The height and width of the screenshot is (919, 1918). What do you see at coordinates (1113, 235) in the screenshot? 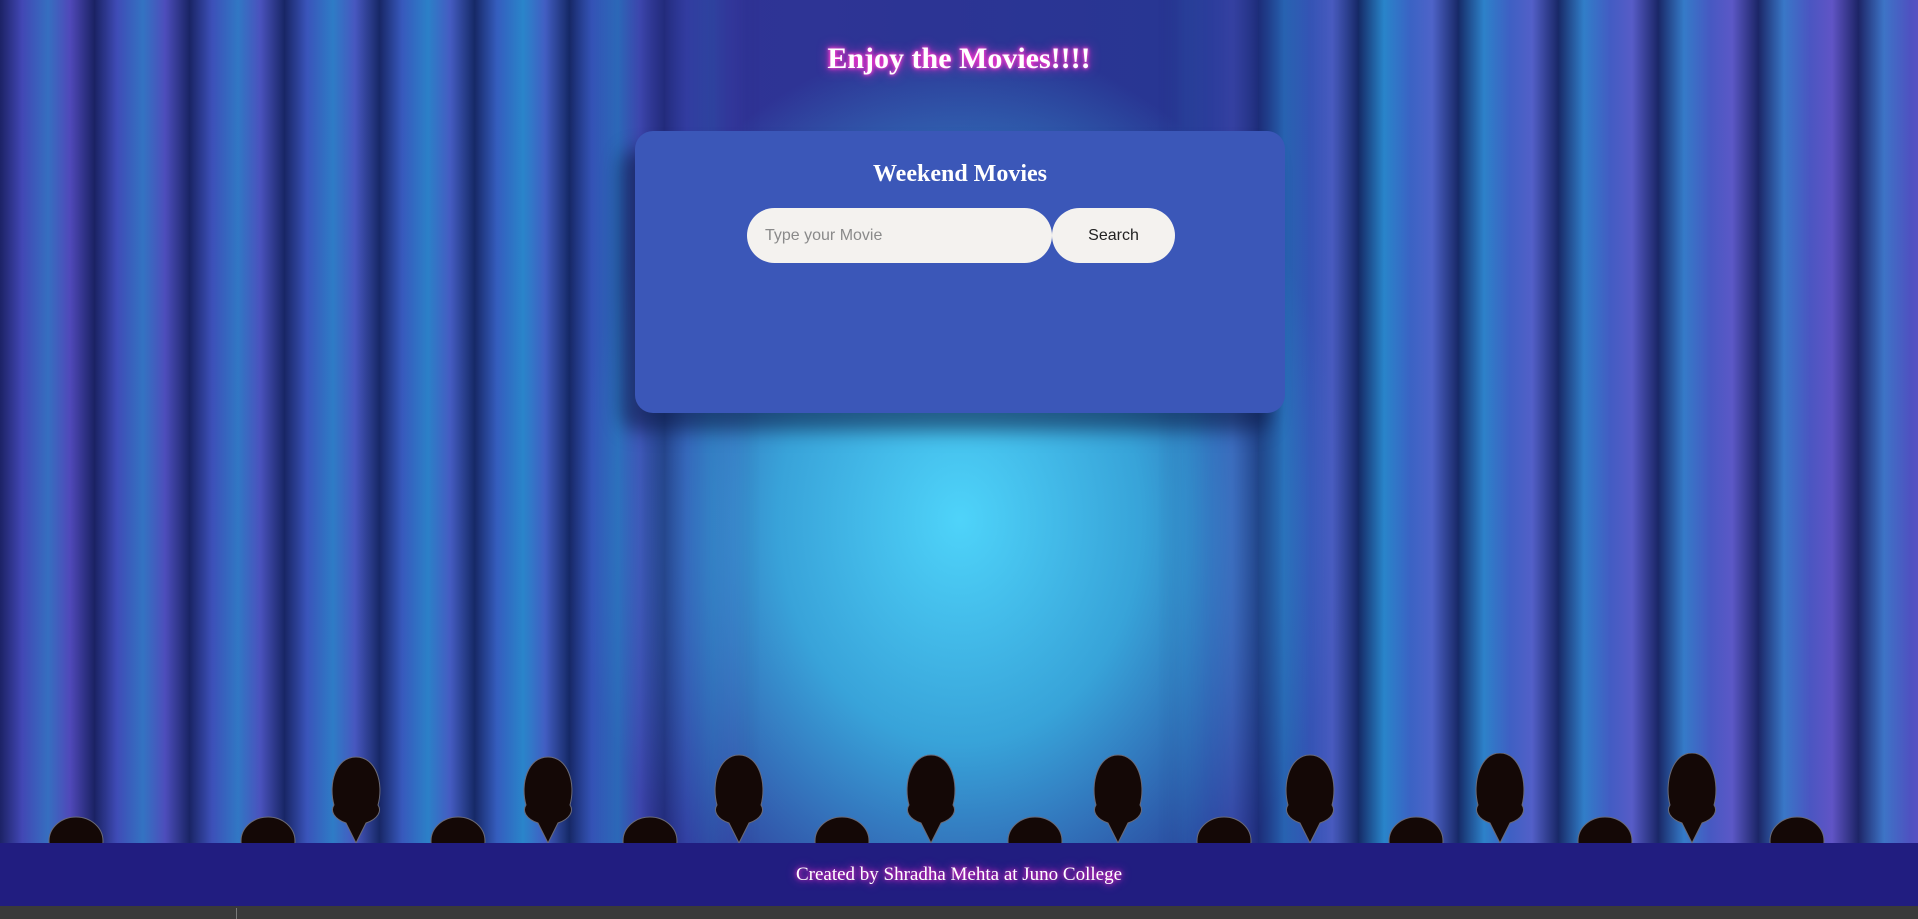
I see `search-button: Search` at bounding box center [1113, 235].